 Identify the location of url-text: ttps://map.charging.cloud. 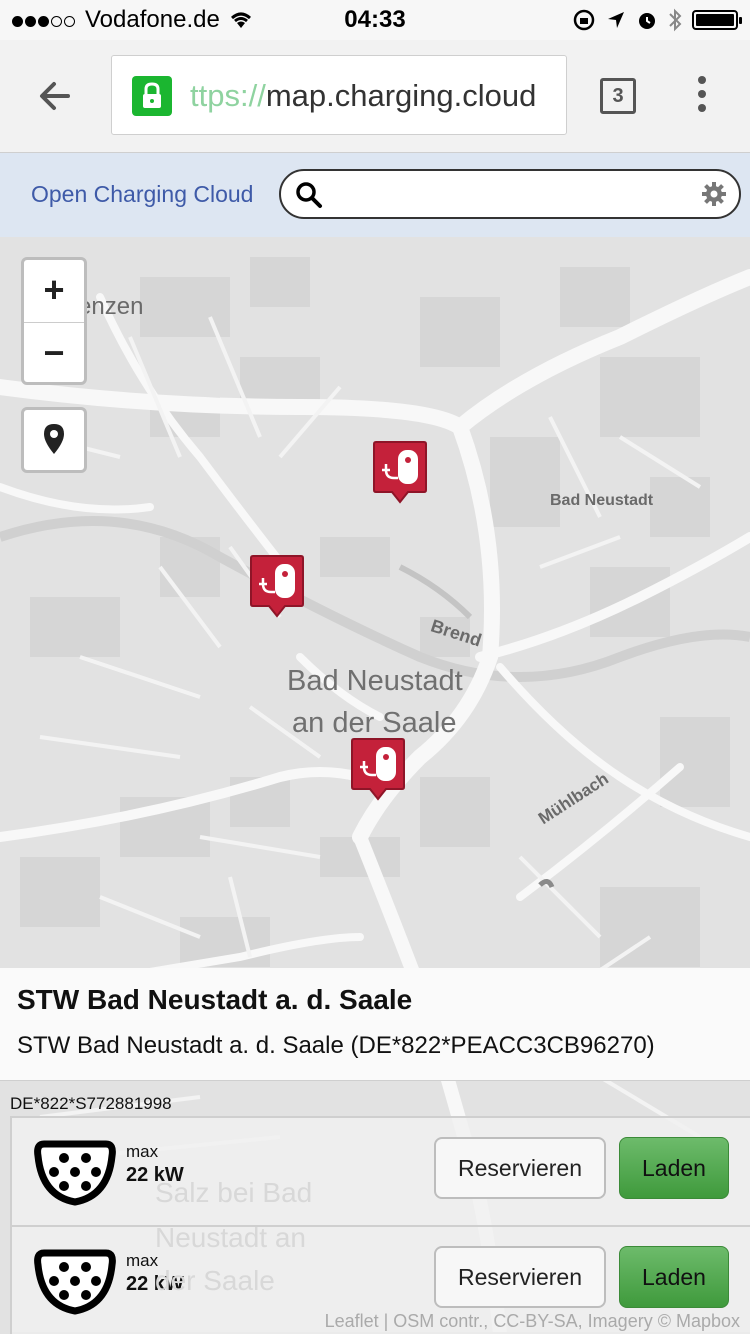
(363, 96).